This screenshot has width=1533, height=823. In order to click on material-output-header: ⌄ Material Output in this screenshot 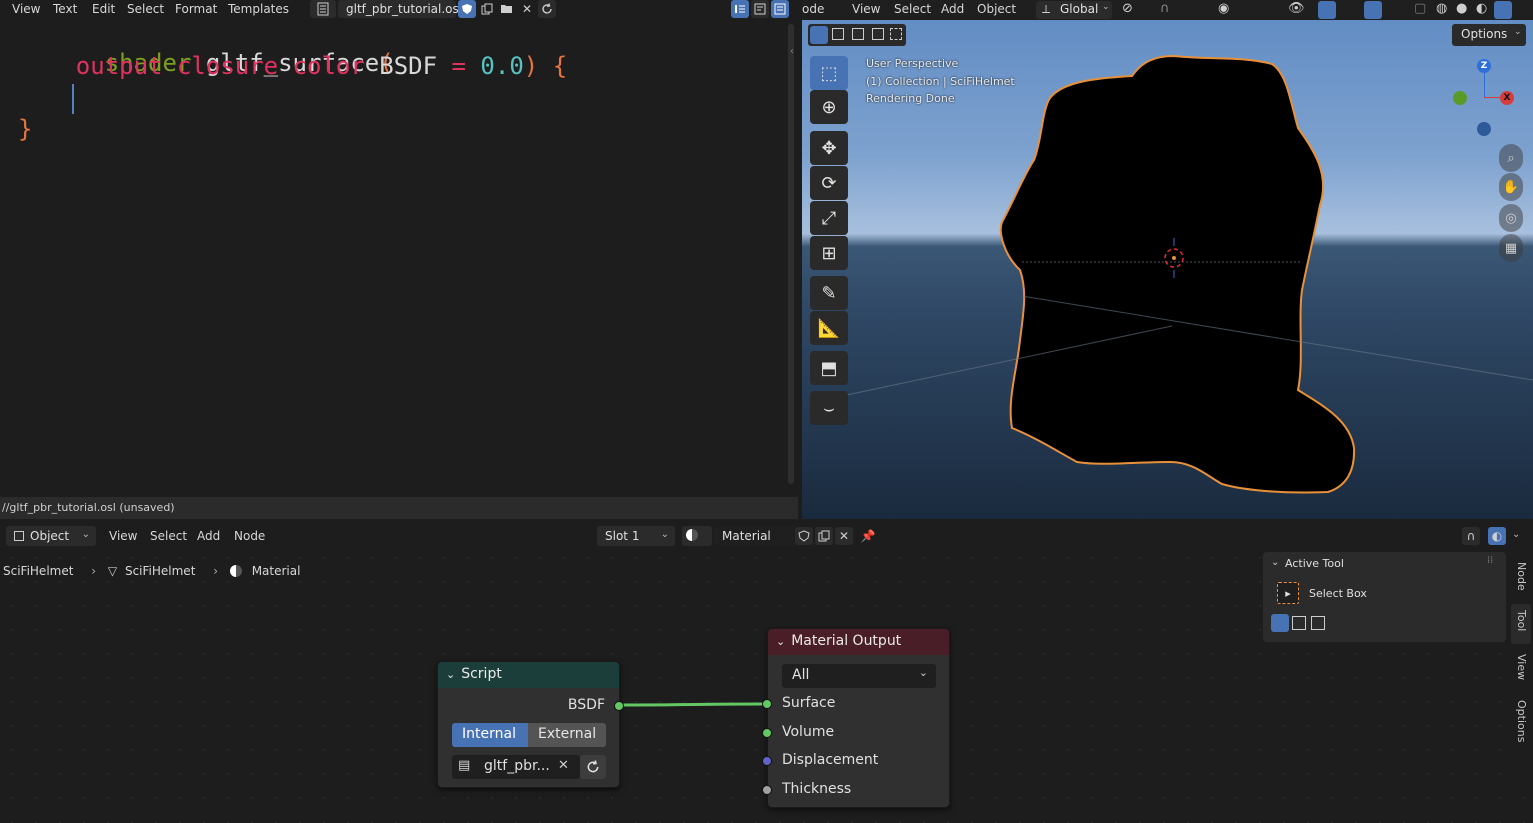, I will do `click(858, 642)`.